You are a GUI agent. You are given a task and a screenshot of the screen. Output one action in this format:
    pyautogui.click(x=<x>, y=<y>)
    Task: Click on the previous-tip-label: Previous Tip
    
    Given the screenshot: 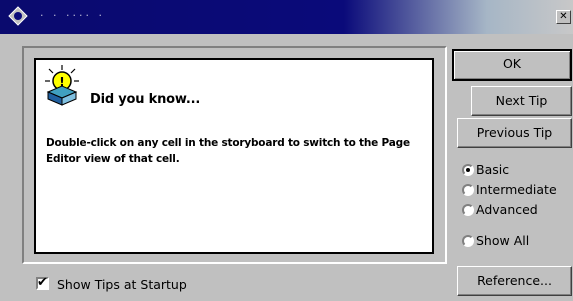 What is the action you would take?
    pyautogui.click(x=514, y=132)
    